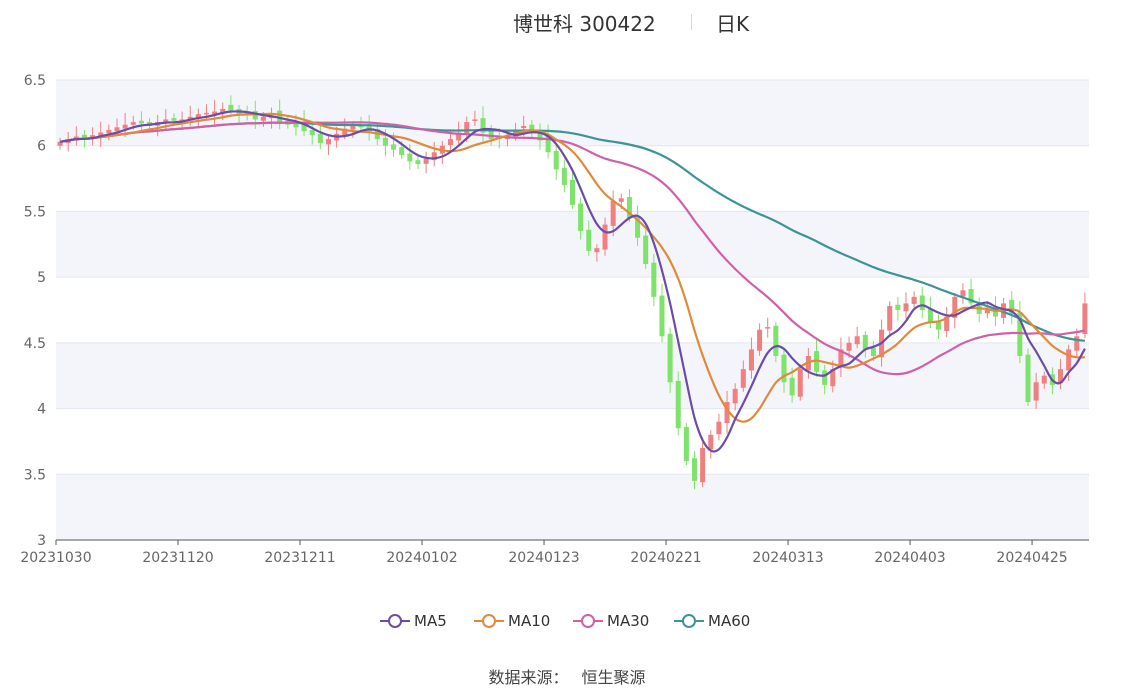 The width and height of the screenshot is (1134, 689). What do you see at coordinates (35, 81) in the screenshot?
I see `y-tick-label: 6.5` at bounding box center [35, 81].